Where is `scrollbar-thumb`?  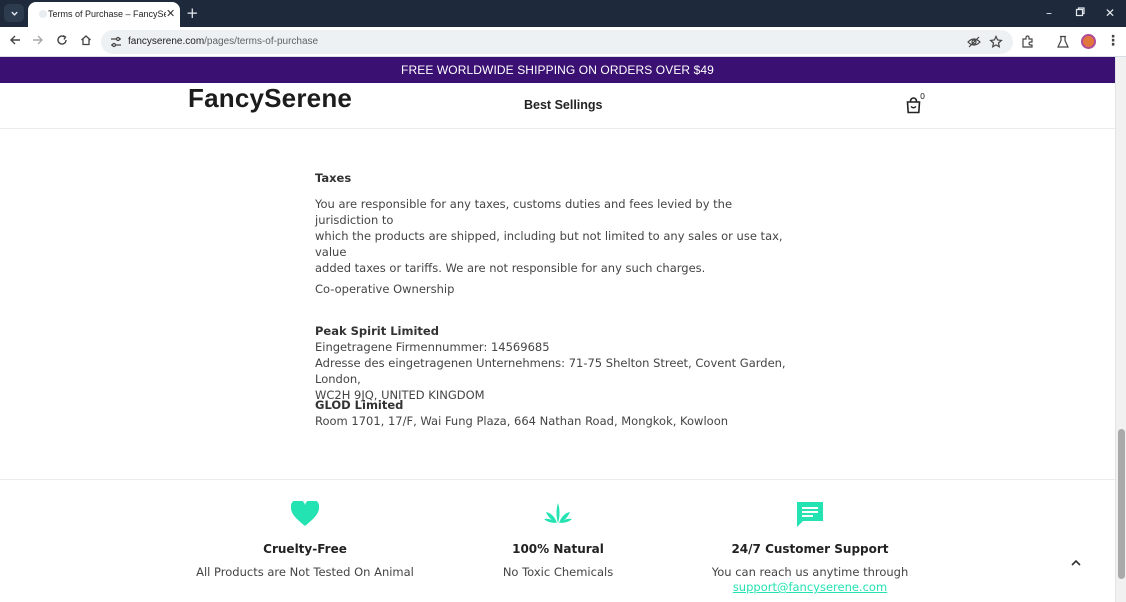
scrollbar-thumb is located at coordinates (1121, 504).